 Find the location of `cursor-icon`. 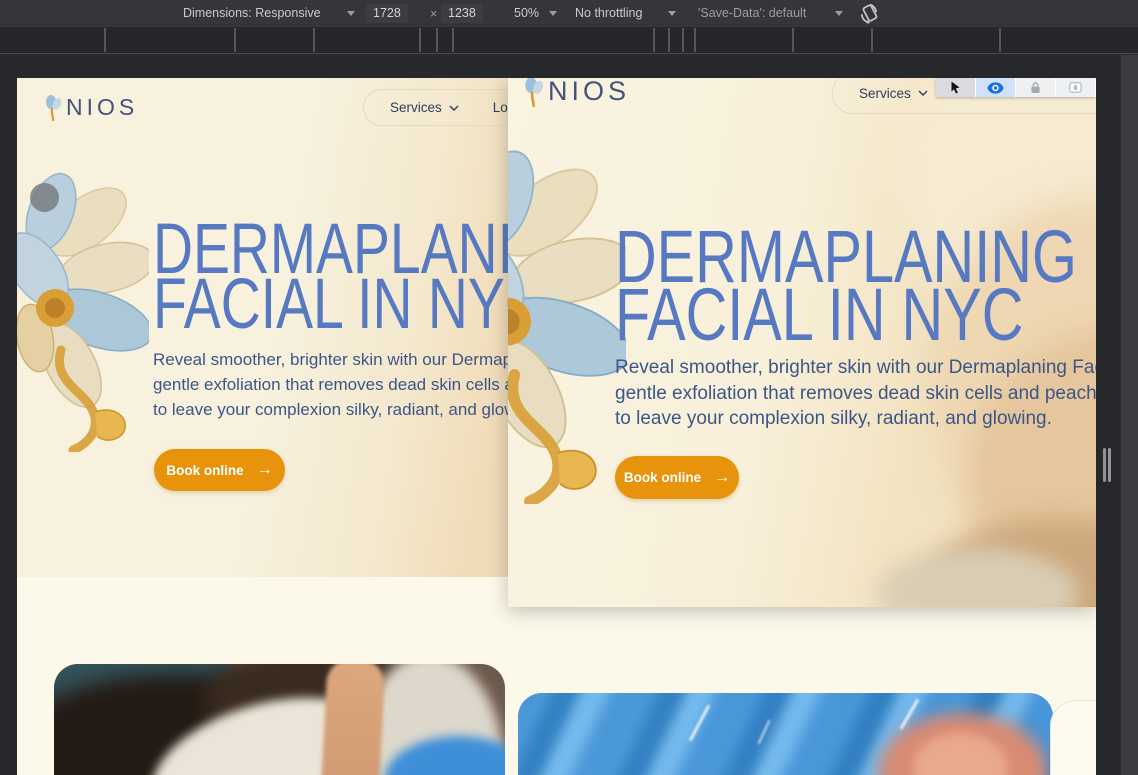

cursor-icon is located at coordinates (955, 87).